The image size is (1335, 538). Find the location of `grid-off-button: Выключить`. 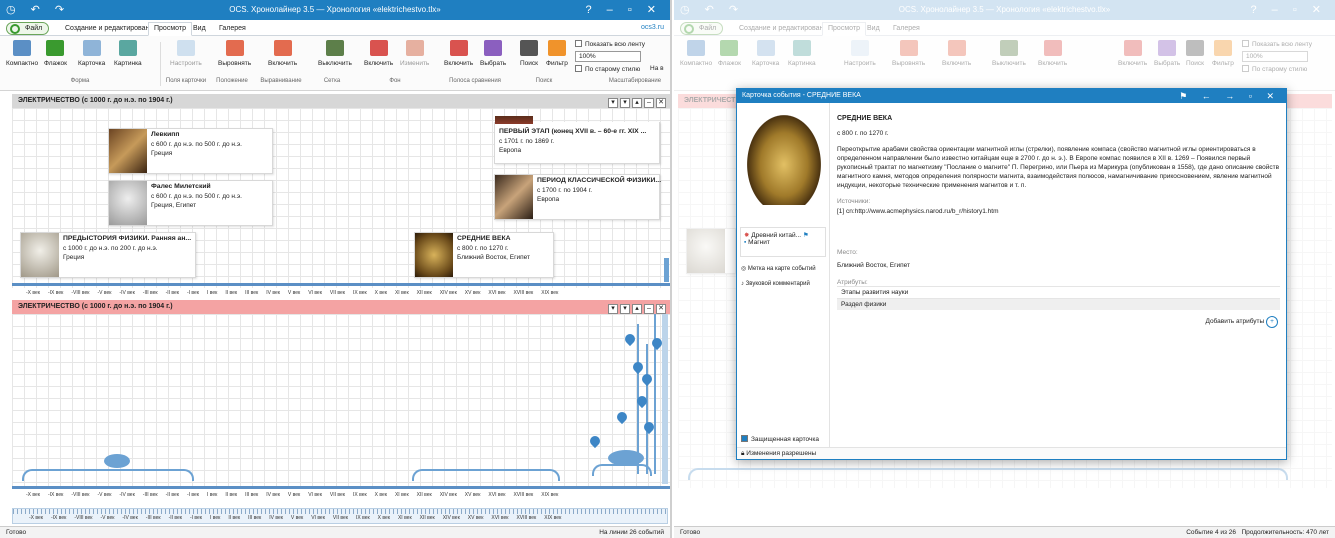

grid-off-button: Выключить is located at coordinates (335, 53).